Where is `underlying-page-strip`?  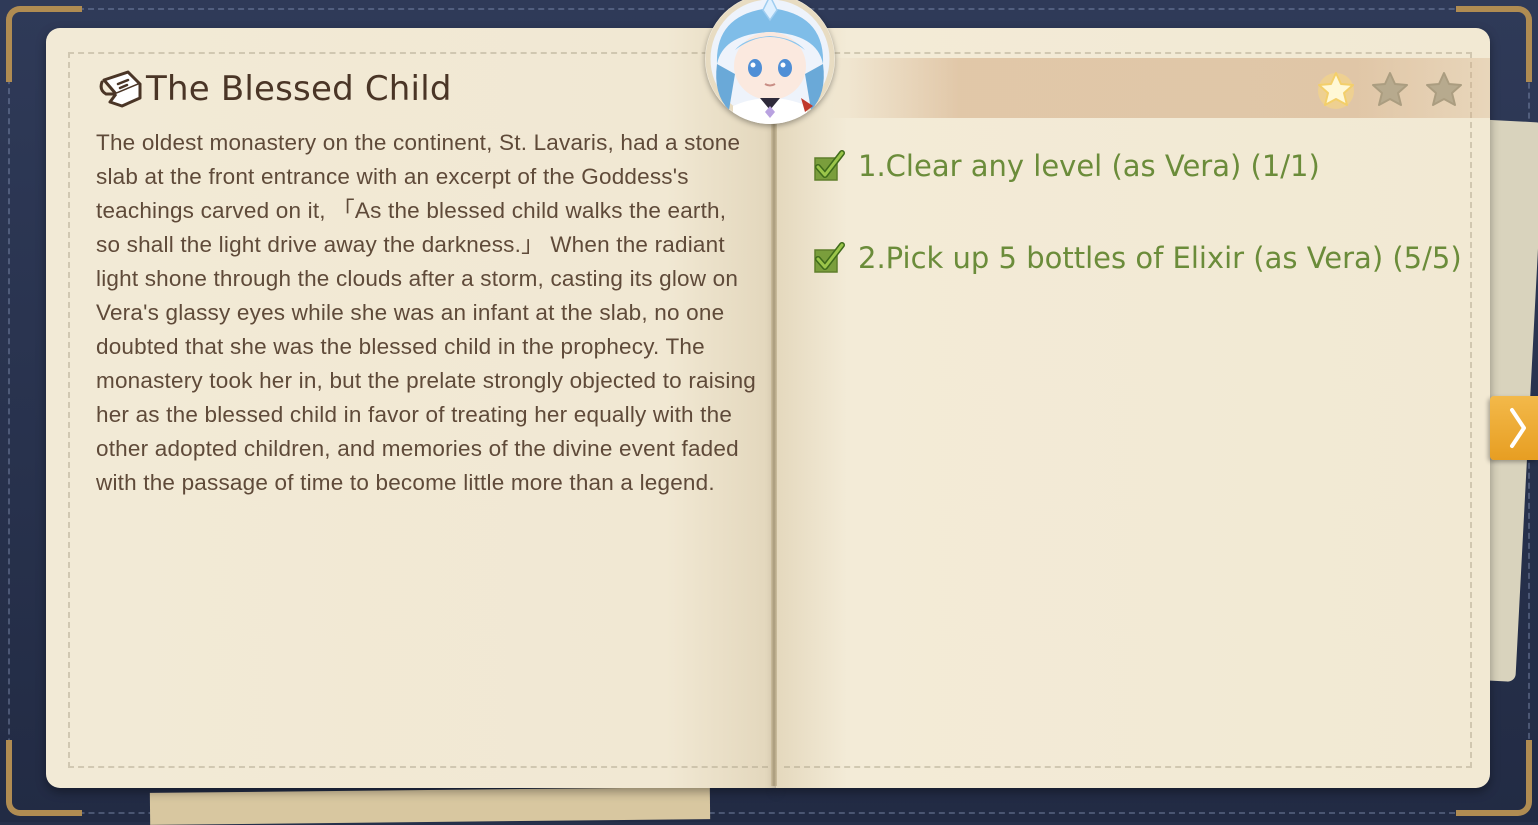
underlying-page-strip is located at coordinates (430, 806).